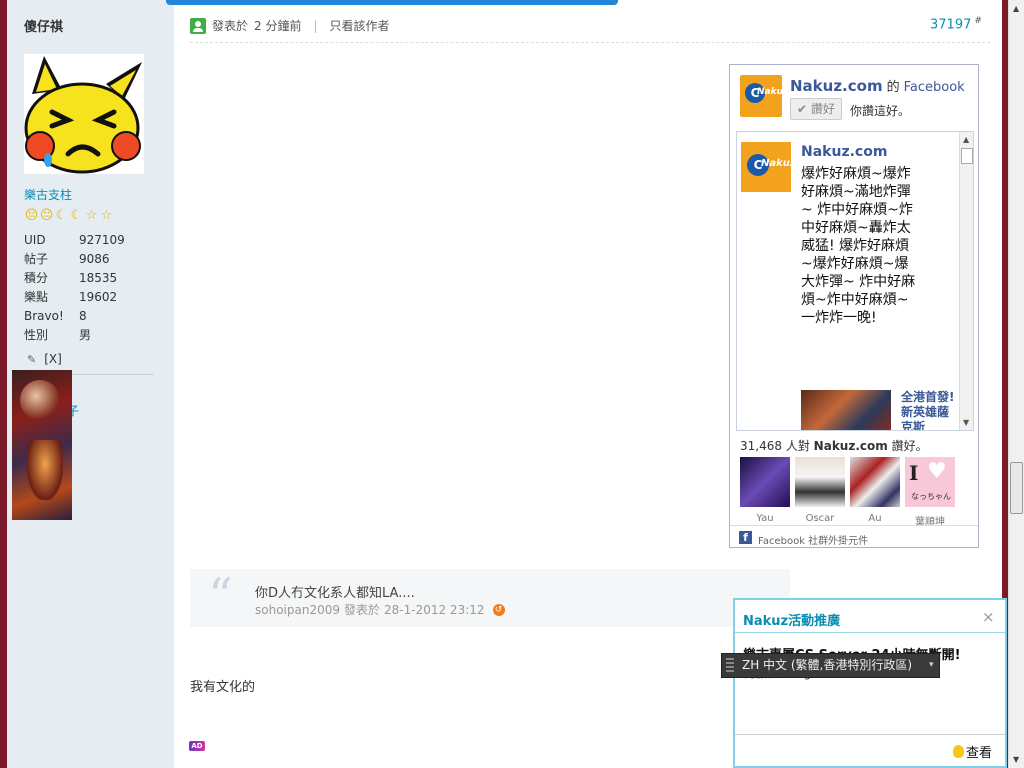 The width and height of the screenshot is (1024, 768). Describe the element at coordinates (48, 195) in the screenshot. I see `author-rank: 樂古支柱` at that location.